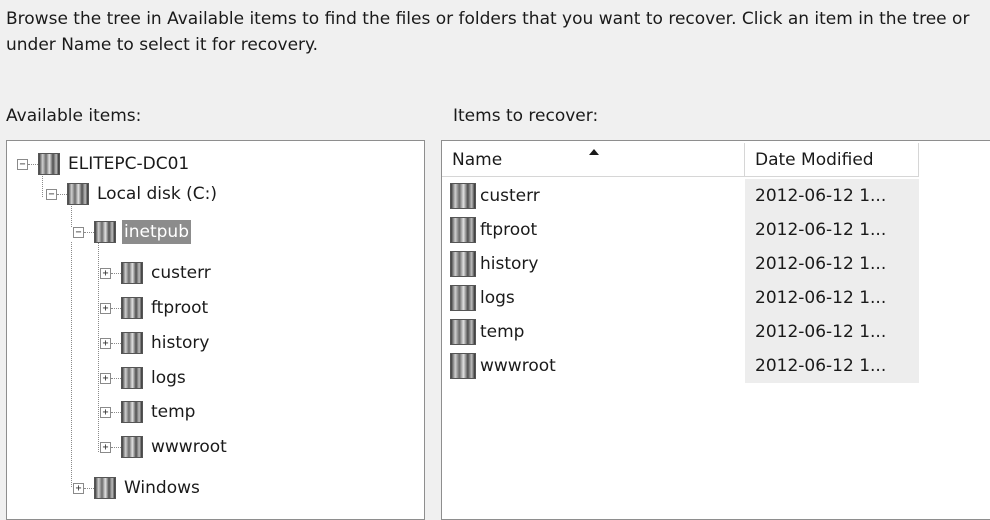 This screenshot has height=520, width=990. I want to click on list-item-name-text: wwwroot, so click(518, 366).